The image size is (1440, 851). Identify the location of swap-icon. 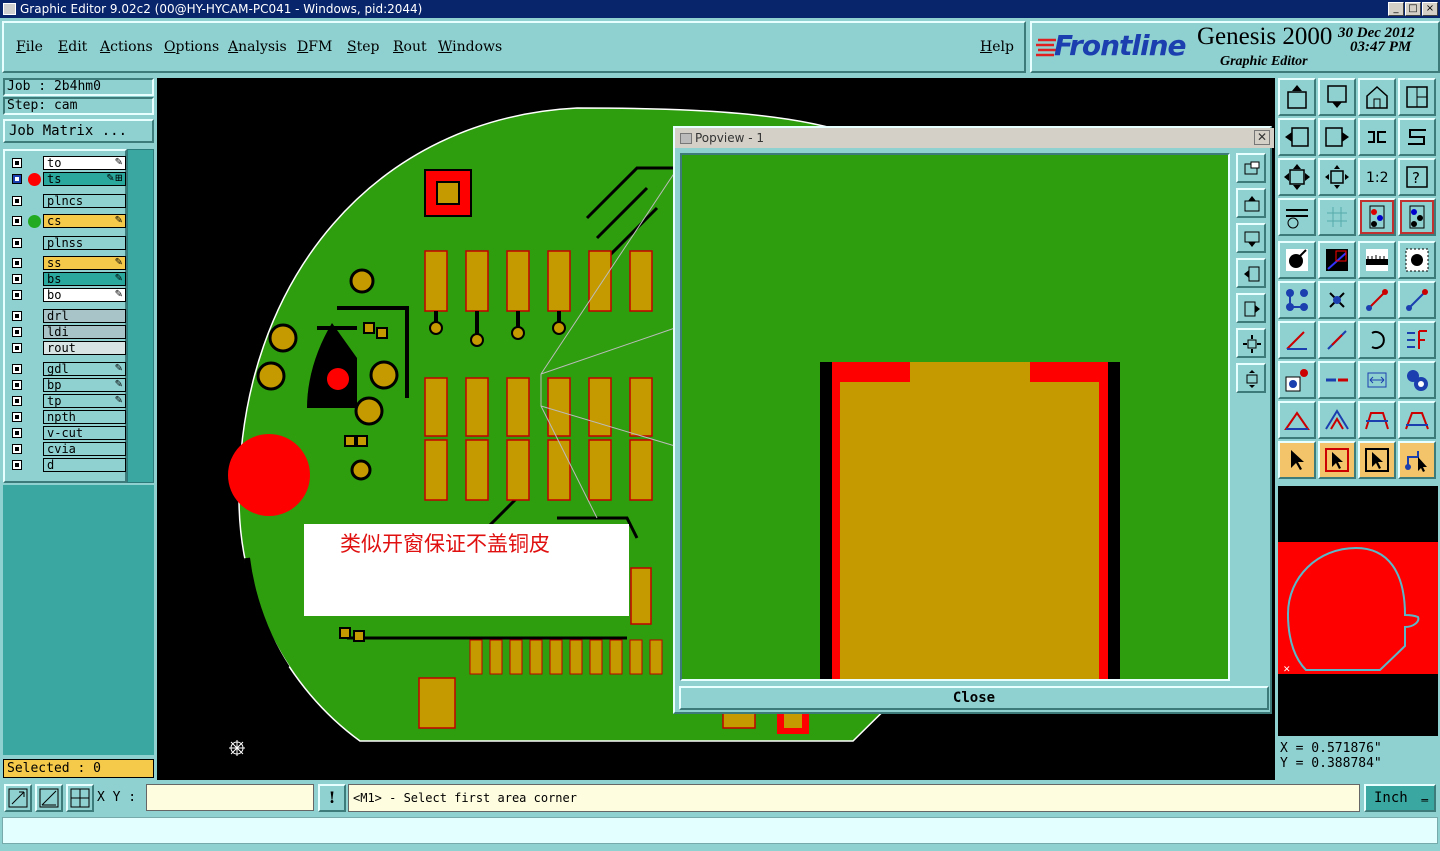
(1417, 137).